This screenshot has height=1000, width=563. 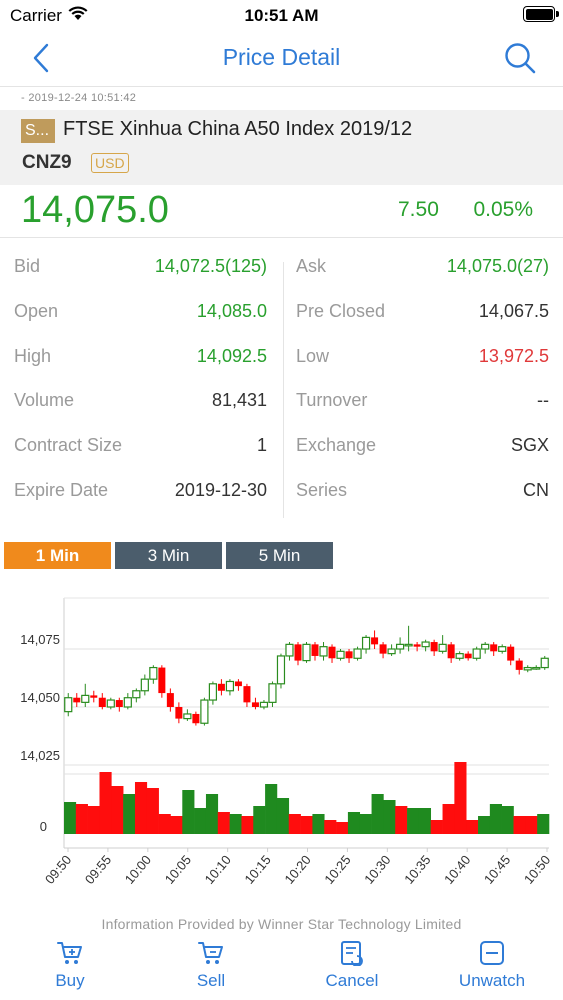 What do you see at coordinates (313, 356) in the screenshot?
I see `stat-label: Low` at bounding box center [313, 356].